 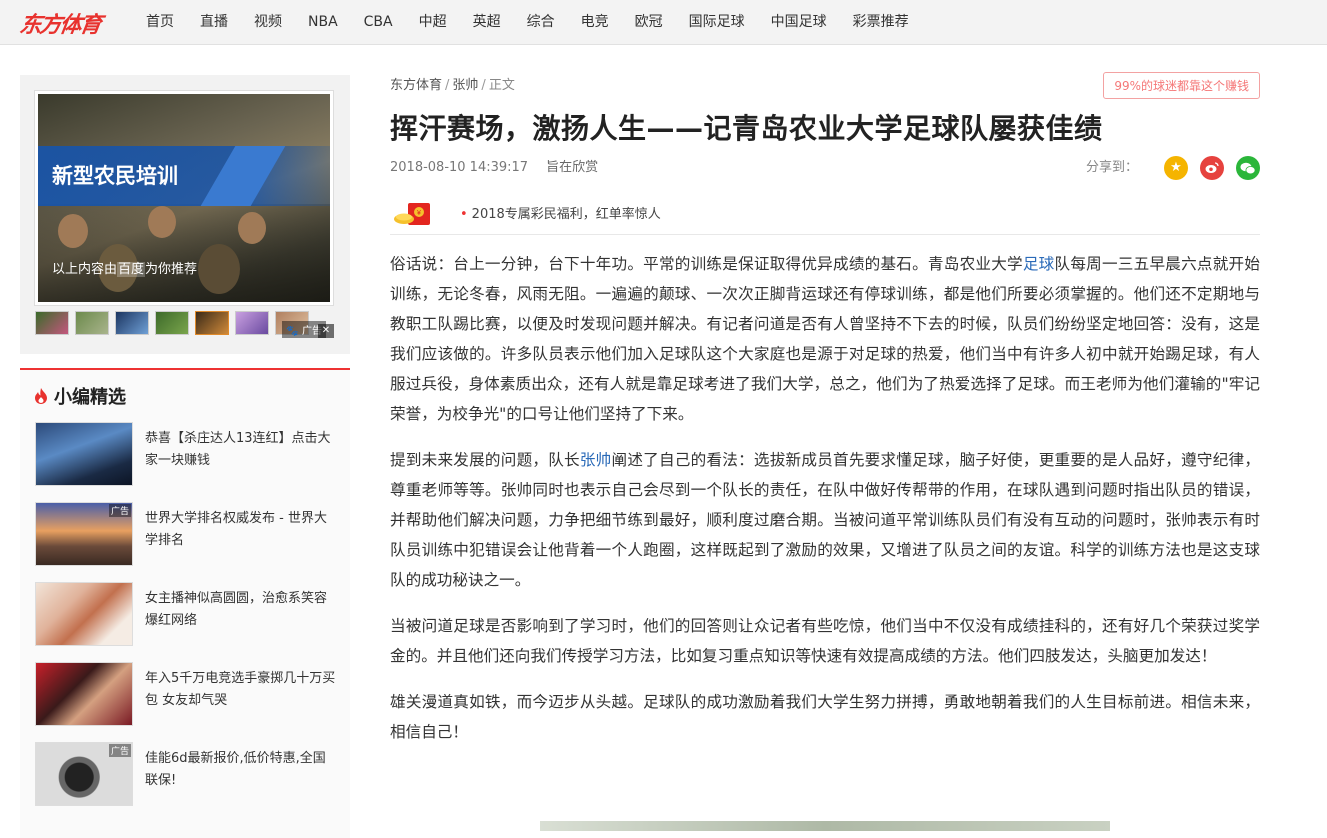 I want to click on nav-item-ucl: 欧冠, so click(x=649, y=22).